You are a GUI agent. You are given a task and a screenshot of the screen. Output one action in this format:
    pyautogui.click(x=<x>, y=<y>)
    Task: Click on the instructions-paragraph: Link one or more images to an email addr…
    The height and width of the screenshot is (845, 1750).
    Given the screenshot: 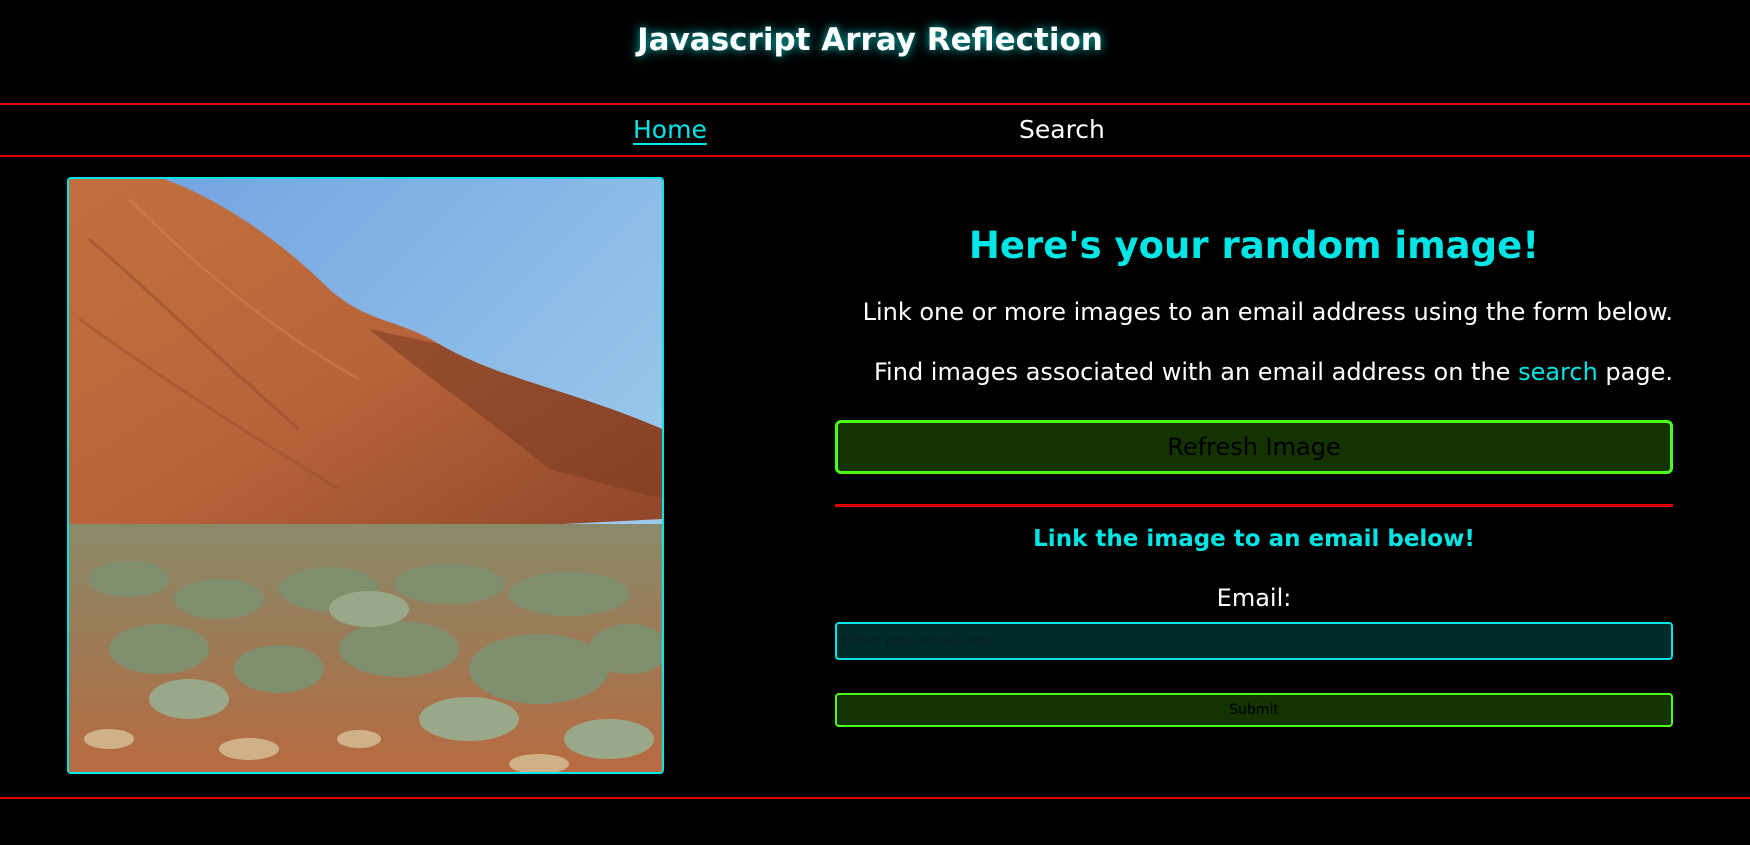 What is the action you would take?
    pyautogui.click(x=1267, y=312)
    